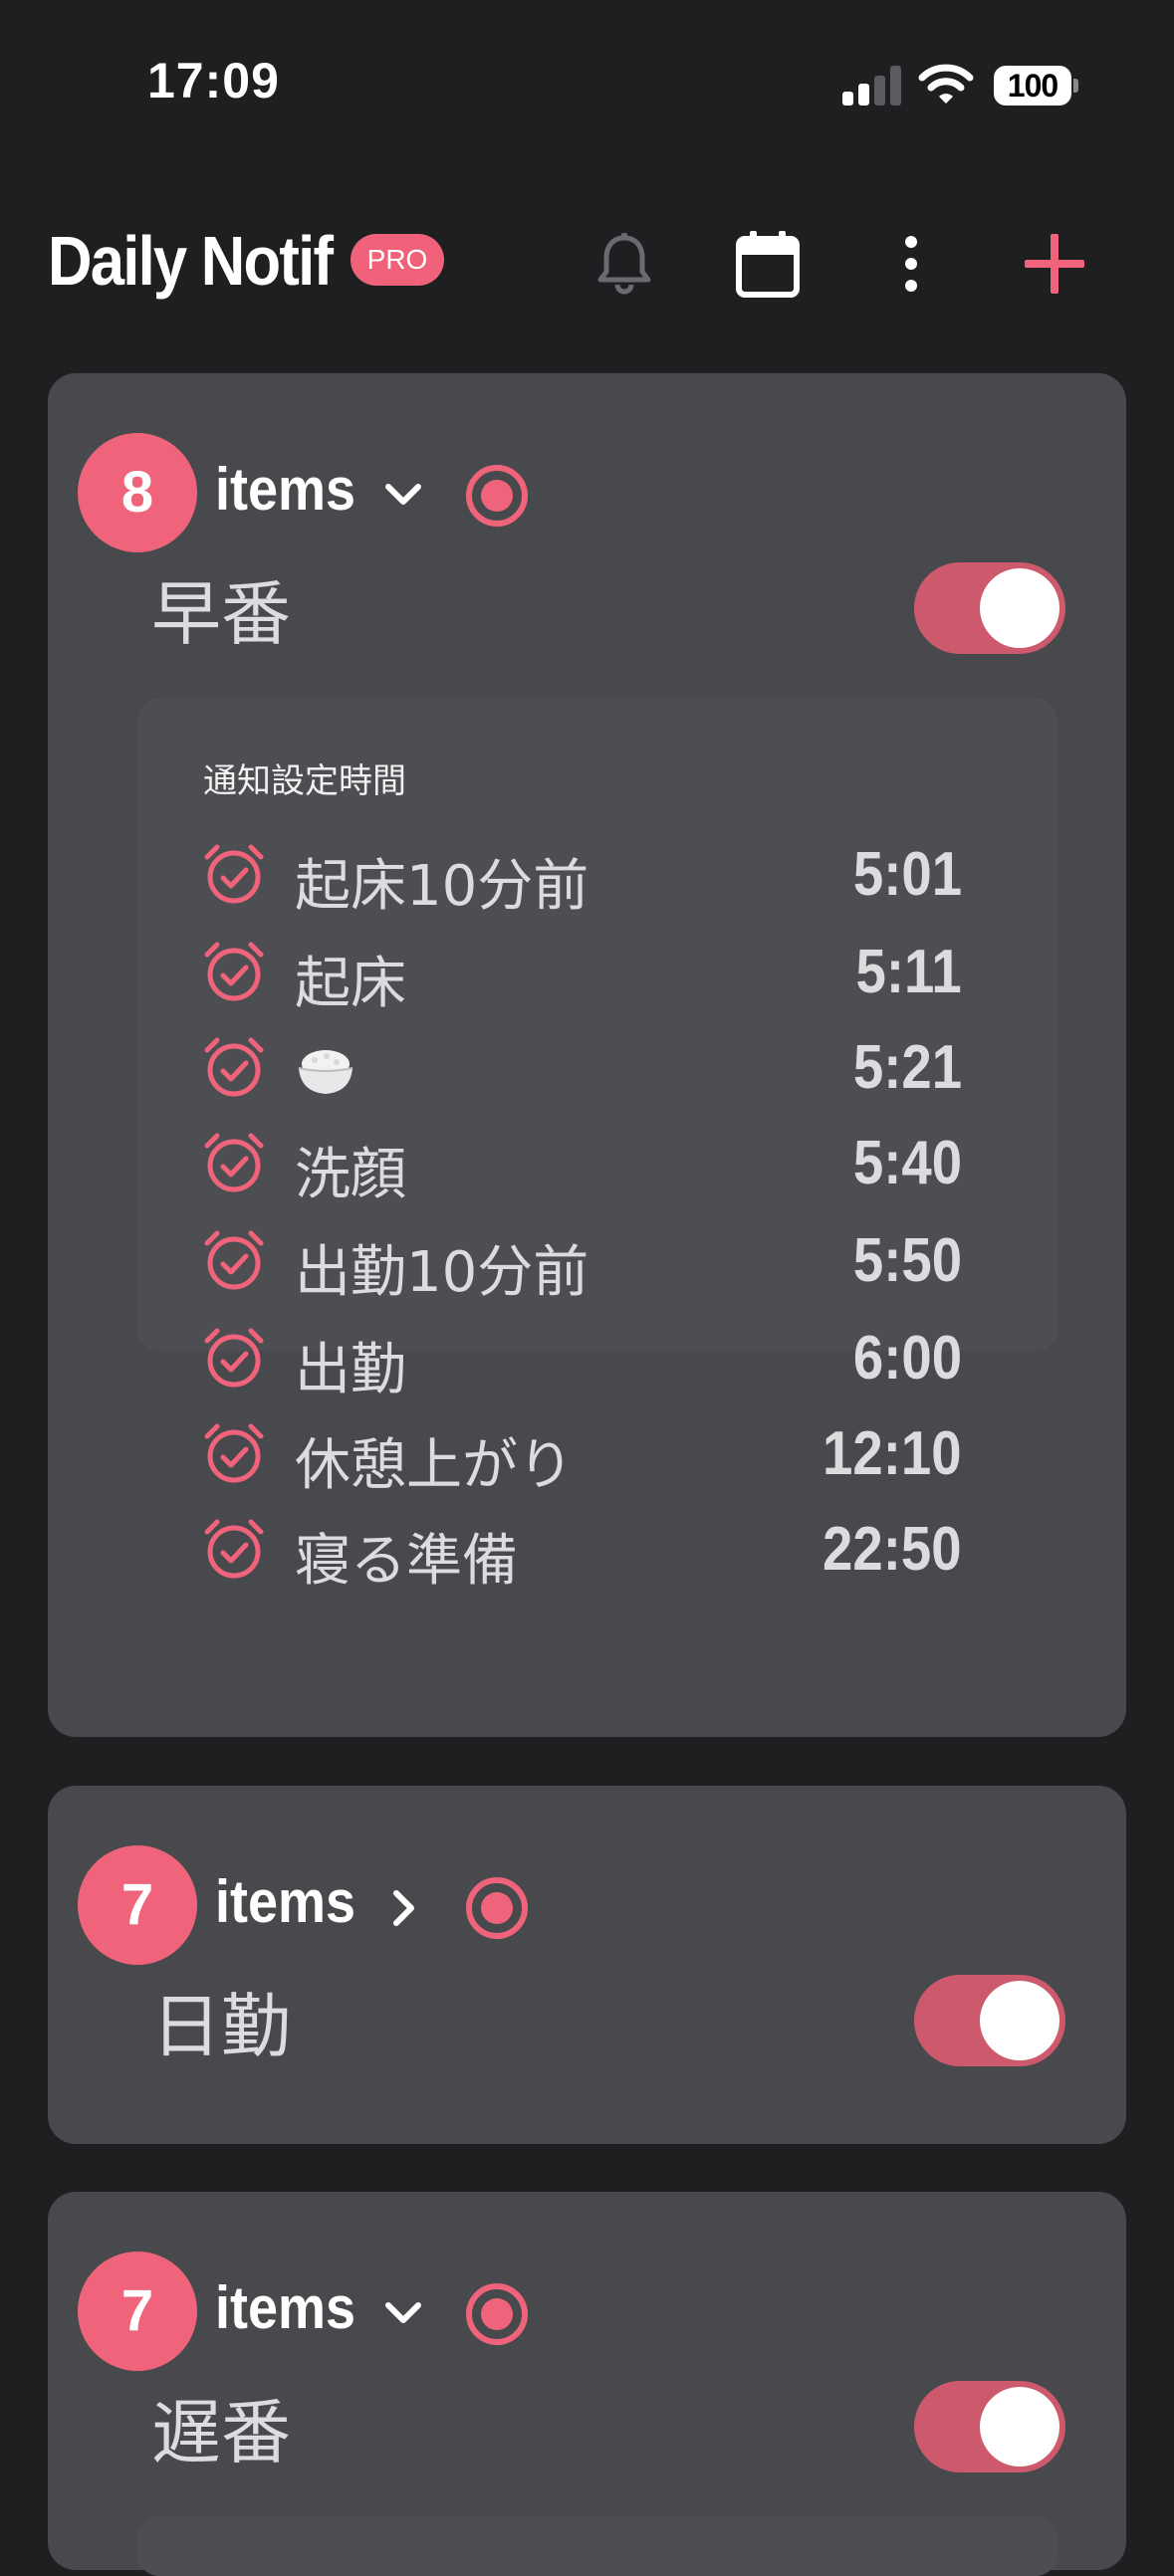 This screenshot has width=1174, height=2576. I want to click on card-title: 日勤, so click(221, 2026).